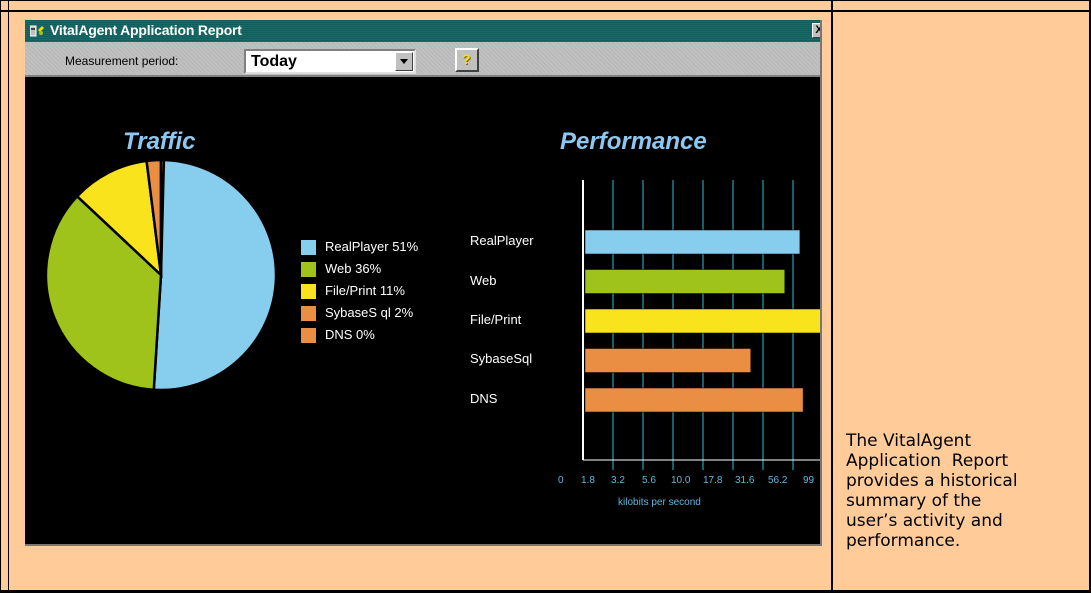 The height and width of the screenshot is (593, 1091). Describe the element at coordinates (274, 61) in the screenshot. I see `measurement-period-value: Today` at that location.